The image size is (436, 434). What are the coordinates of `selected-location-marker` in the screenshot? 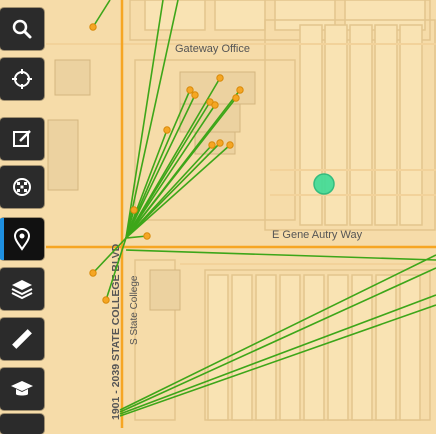 It's located at (324, 184).